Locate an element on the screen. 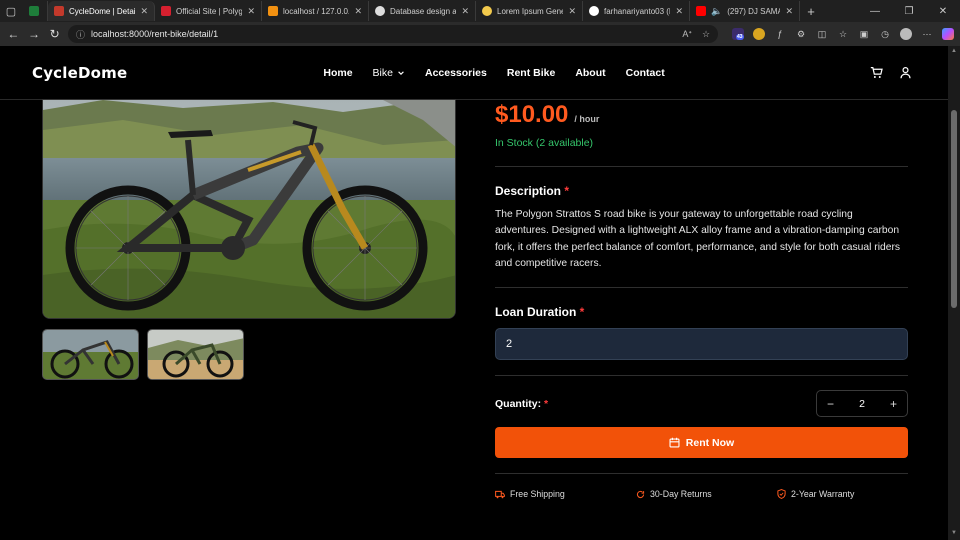 This screenshot has height=540, width=960. nav-home: Home is located at coordinates (337, 73).